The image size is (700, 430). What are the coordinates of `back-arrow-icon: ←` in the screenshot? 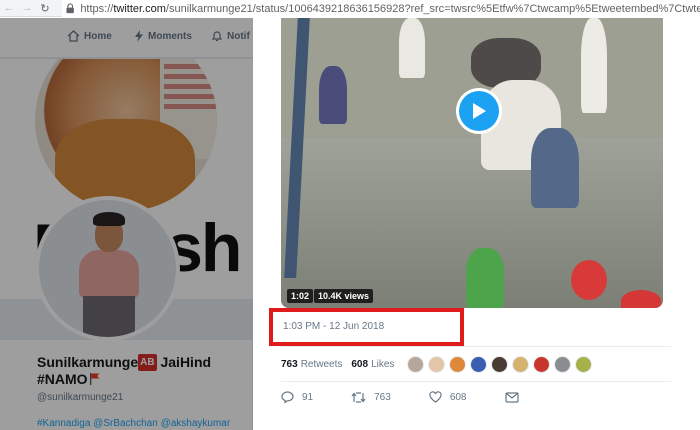 It's located at (9, 8).